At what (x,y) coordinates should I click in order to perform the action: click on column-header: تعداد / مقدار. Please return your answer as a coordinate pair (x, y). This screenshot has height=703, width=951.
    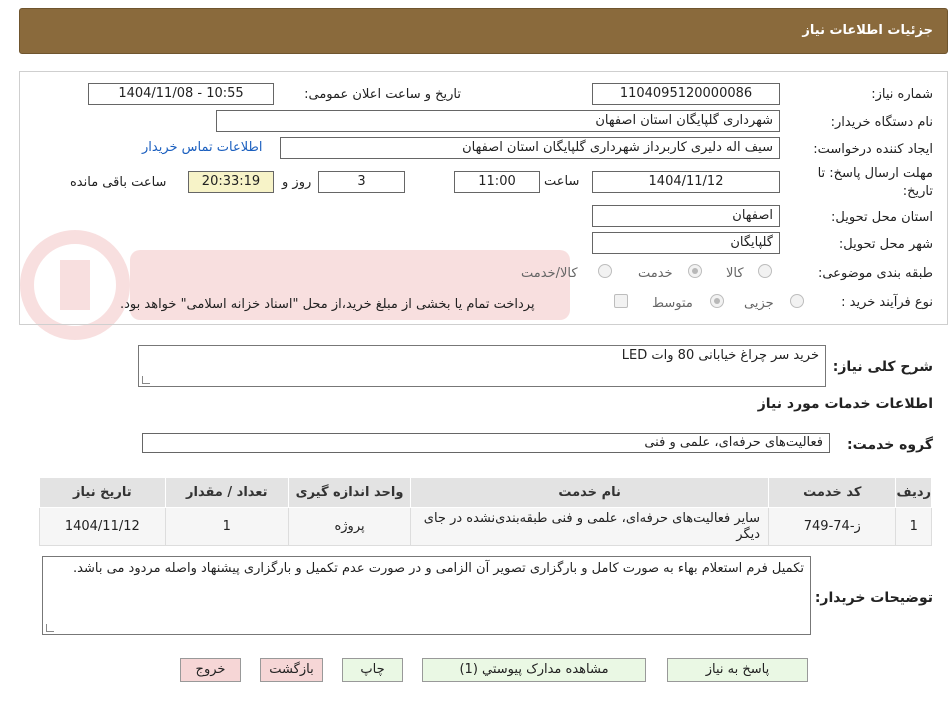
    Looking at the image, I should click on (226, 492).